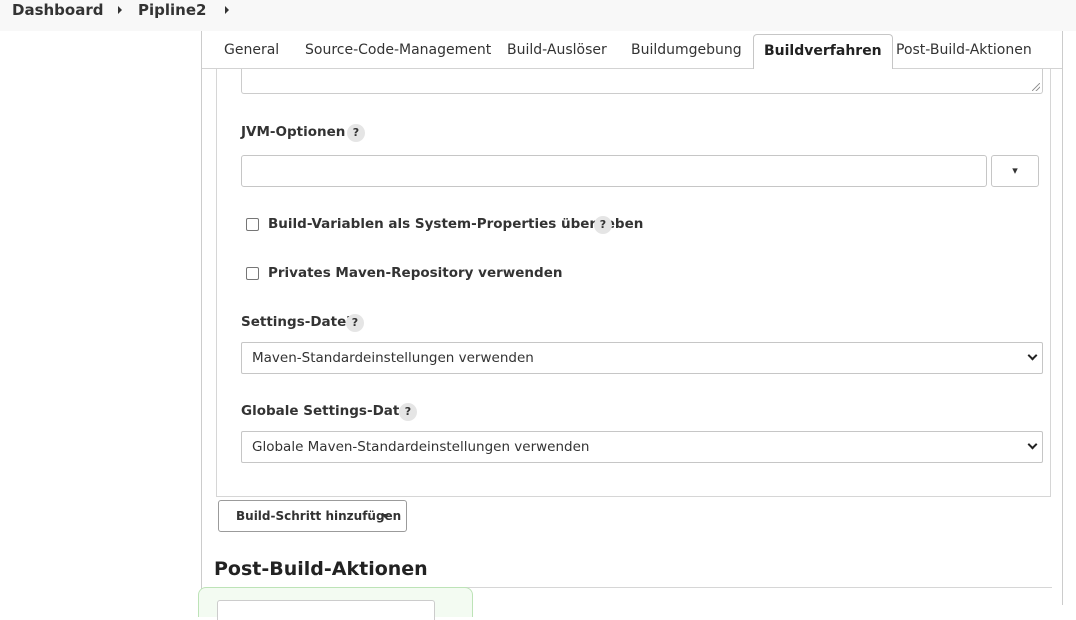 The image size is (1076, 620). I want to click on tab-source-code-management: Source-Code-Management, so click(398, 52).